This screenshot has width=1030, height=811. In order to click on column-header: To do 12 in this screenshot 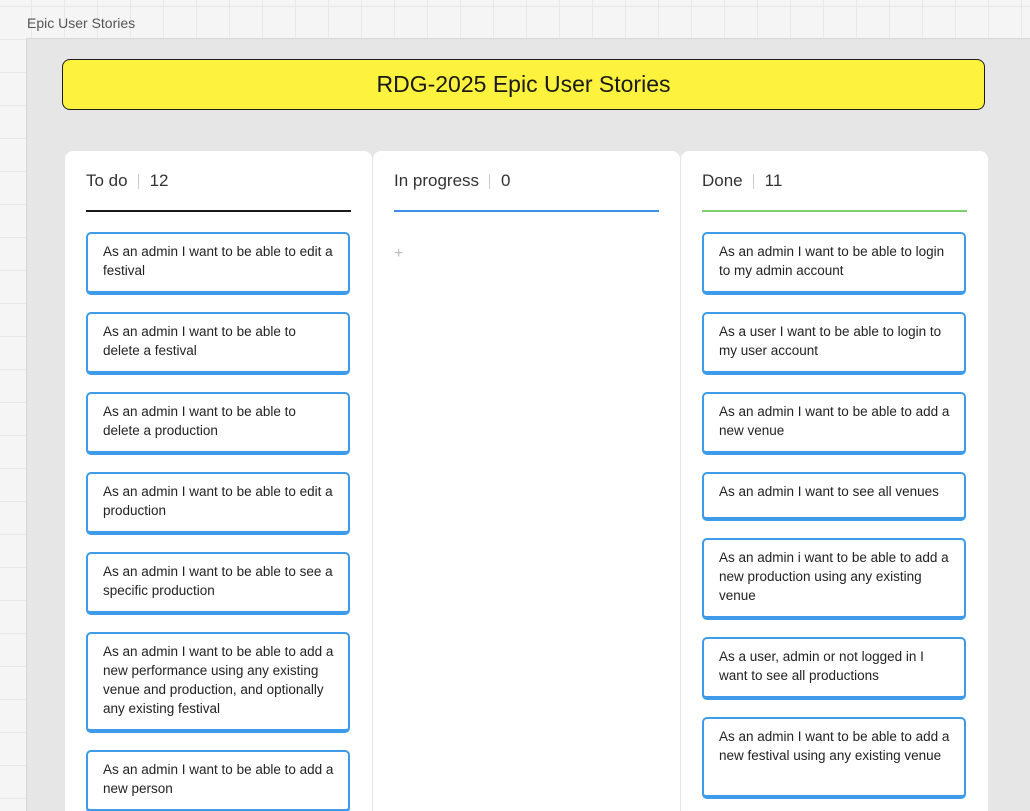, I will do `click(127, 181)`.